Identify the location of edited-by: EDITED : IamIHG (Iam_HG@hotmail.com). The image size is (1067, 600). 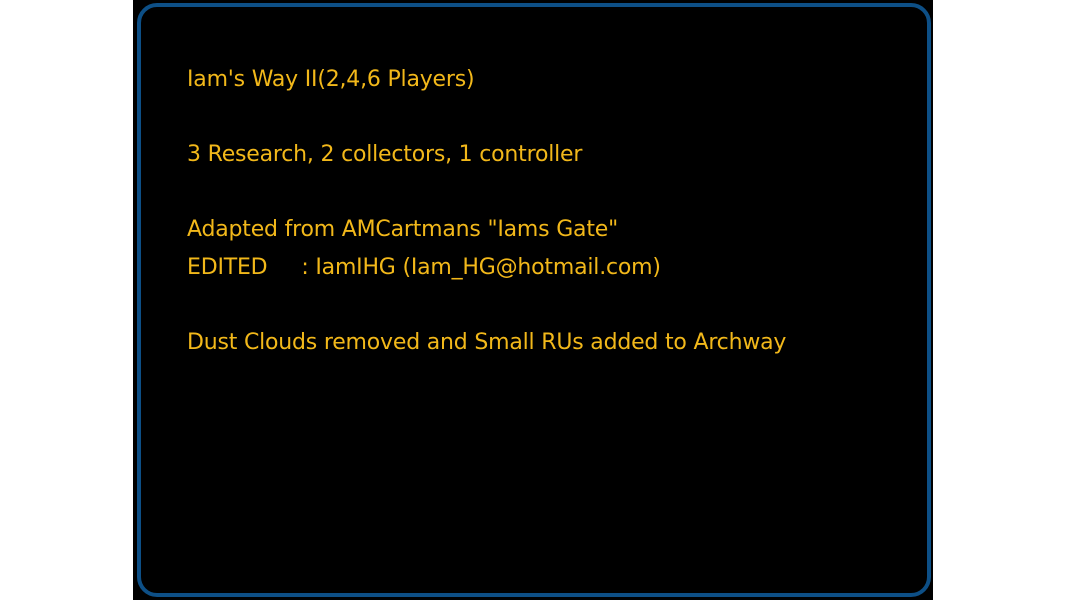
(424, 267).